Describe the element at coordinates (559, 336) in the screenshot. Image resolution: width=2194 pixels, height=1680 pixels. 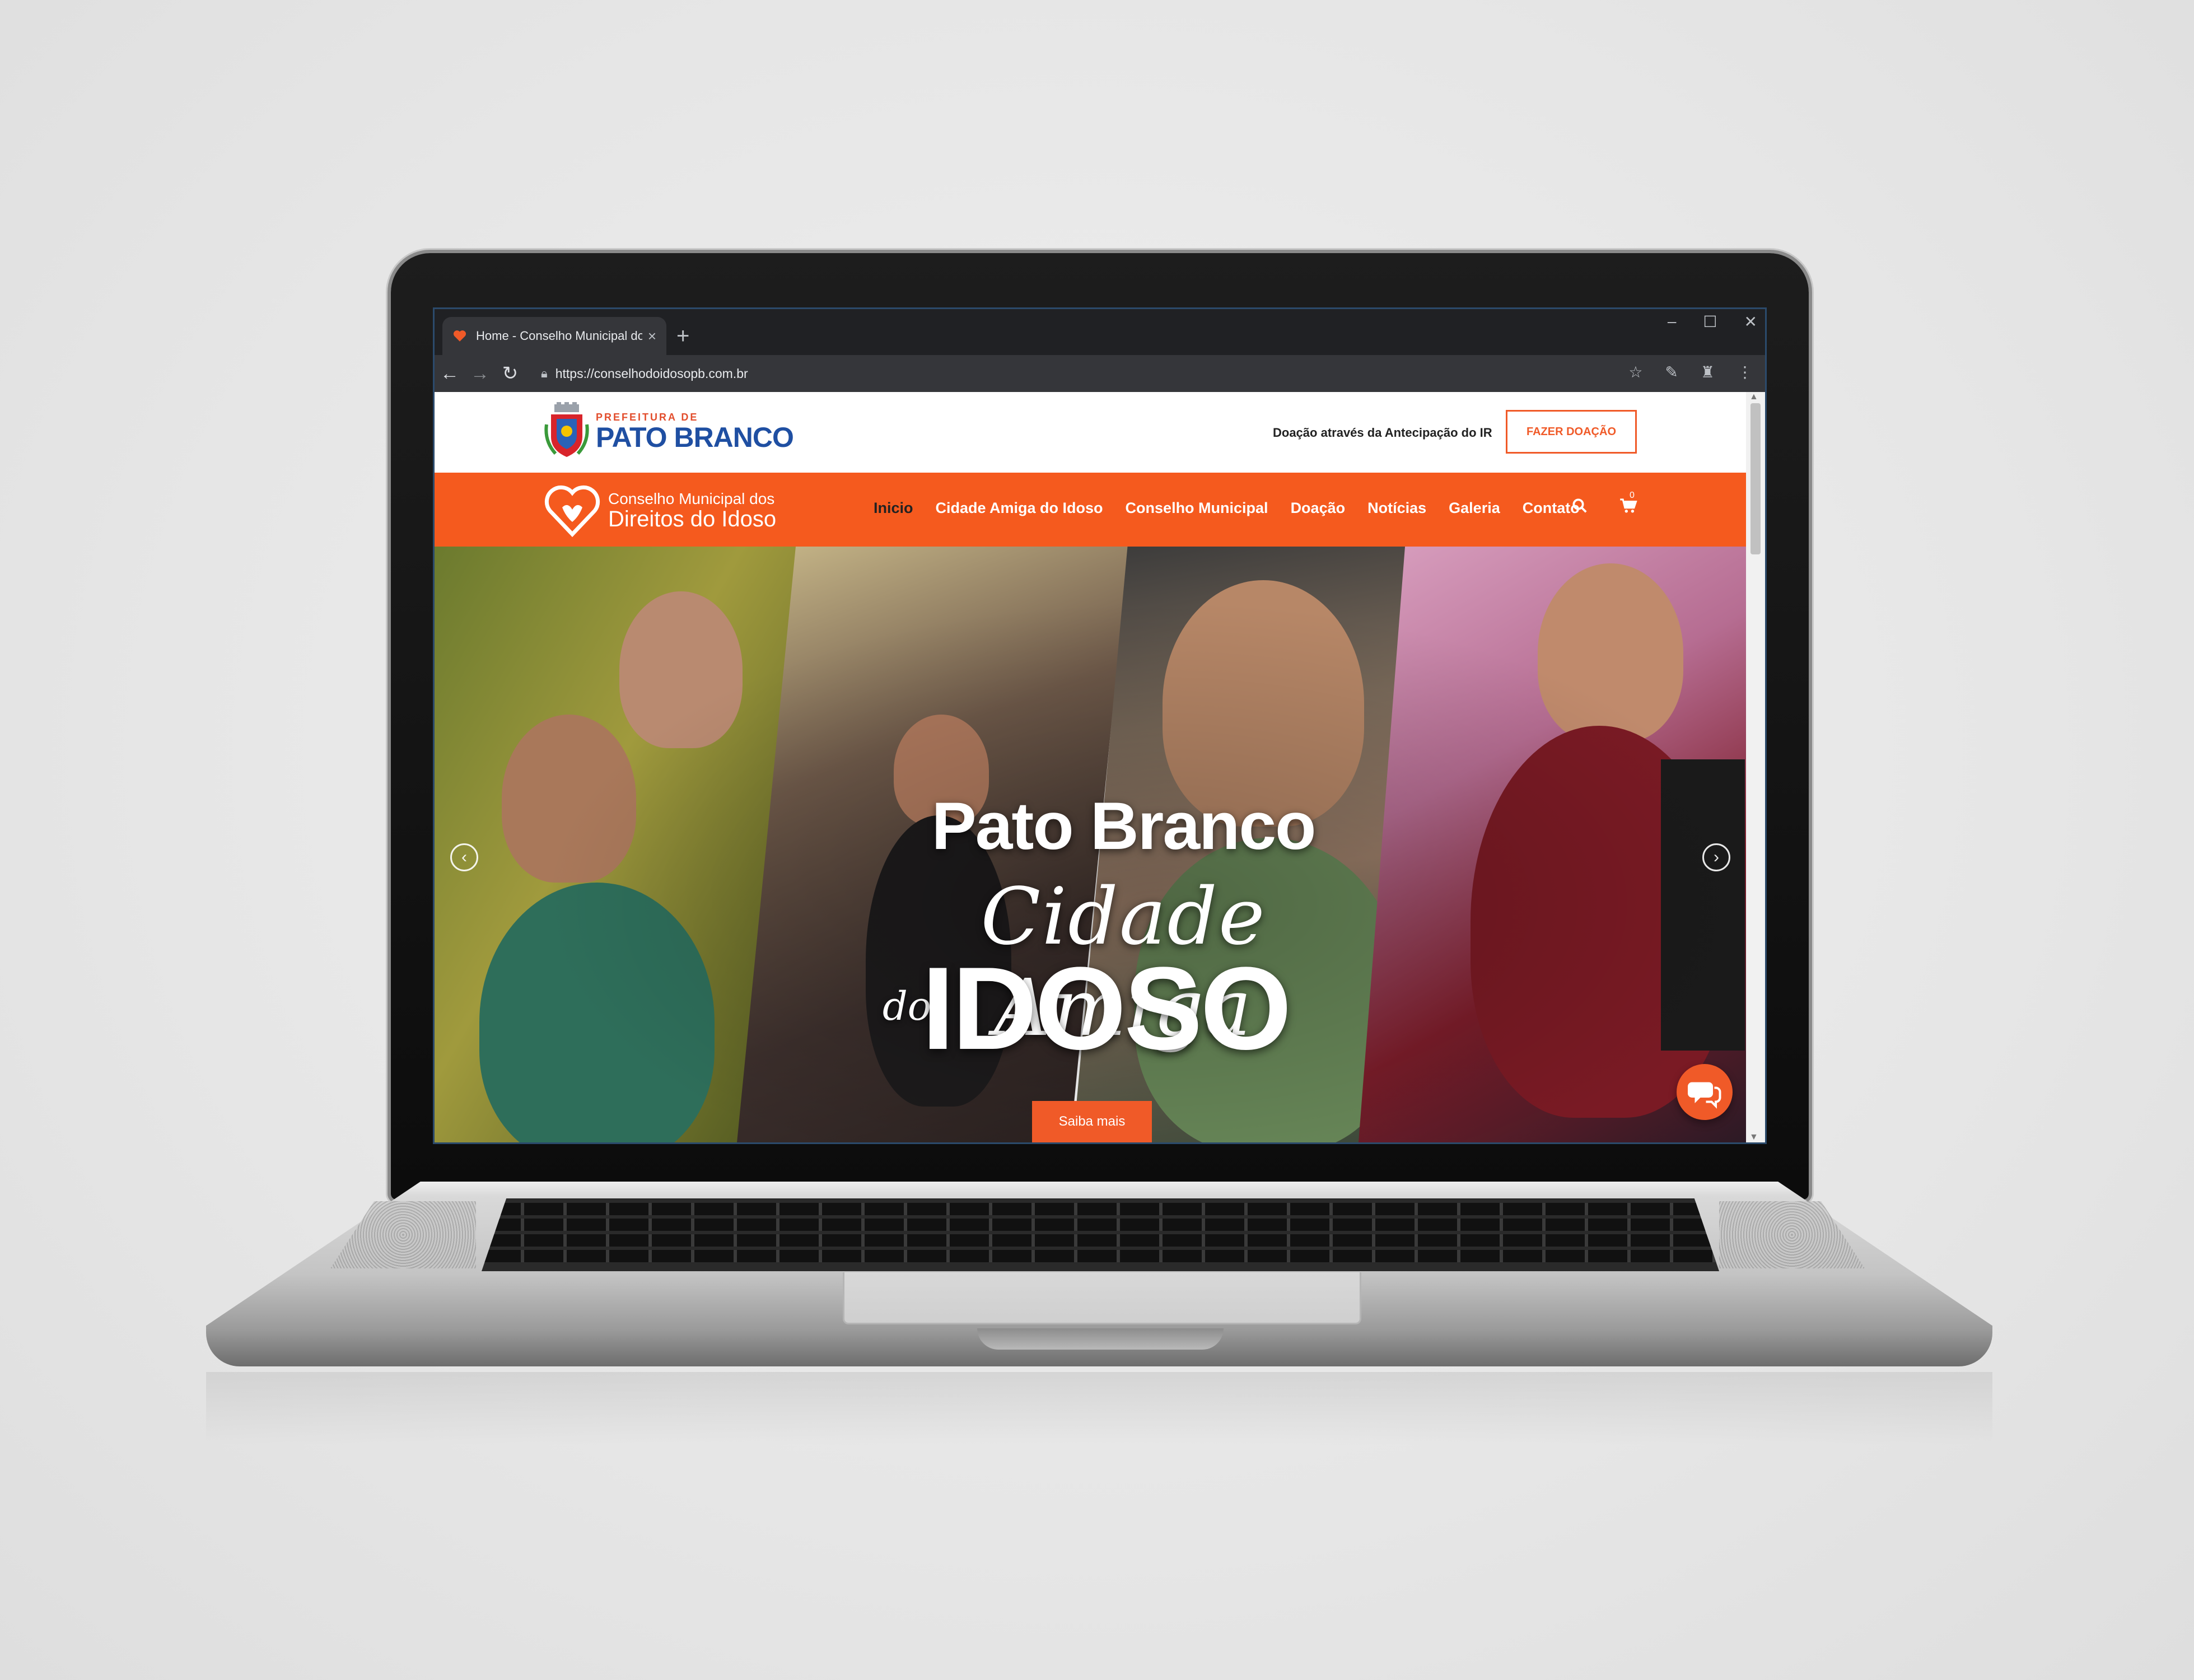
I see `tab-title: Home - Conselho Municipal dos` at that location.